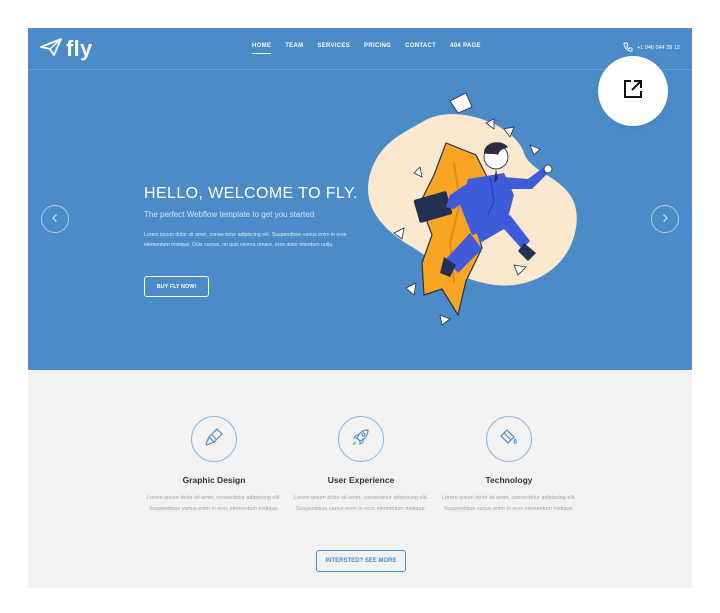 Image resolution: width=720 pixels, height=613 pixels. What do you see at coordinates (294, 46) in the screenshot?
I see `nav-item-team: TEAM` at bounding box center [294, 46].